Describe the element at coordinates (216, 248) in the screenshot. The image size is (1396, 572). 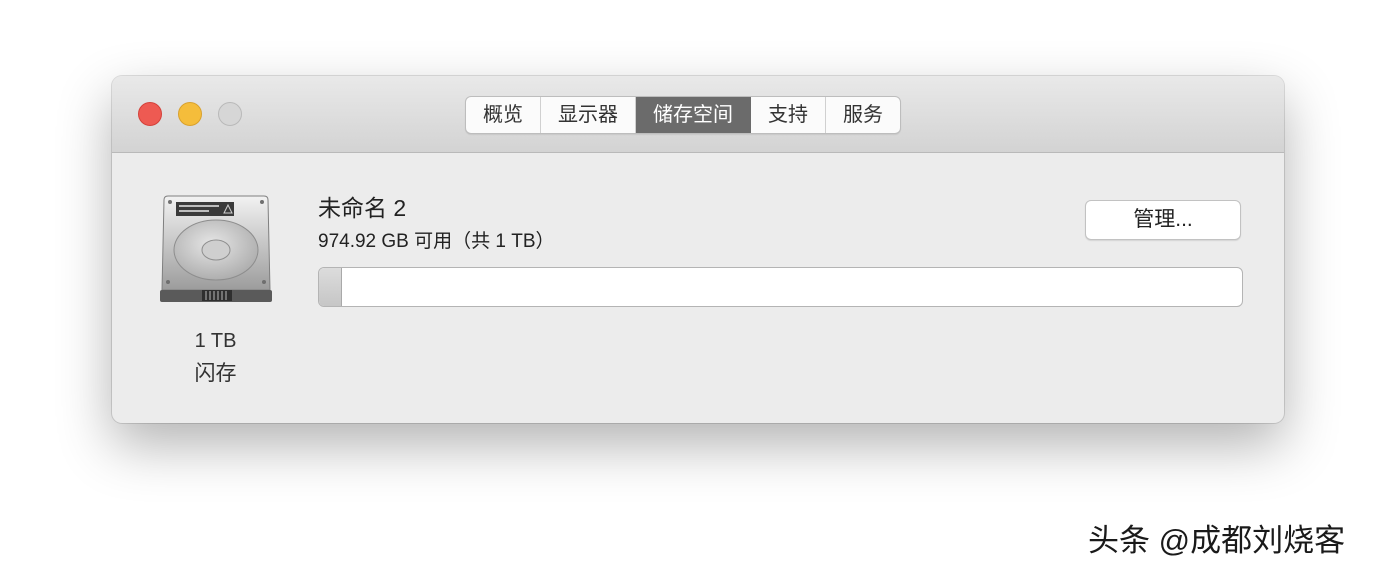
I see `hard-drive-icon` at that location.